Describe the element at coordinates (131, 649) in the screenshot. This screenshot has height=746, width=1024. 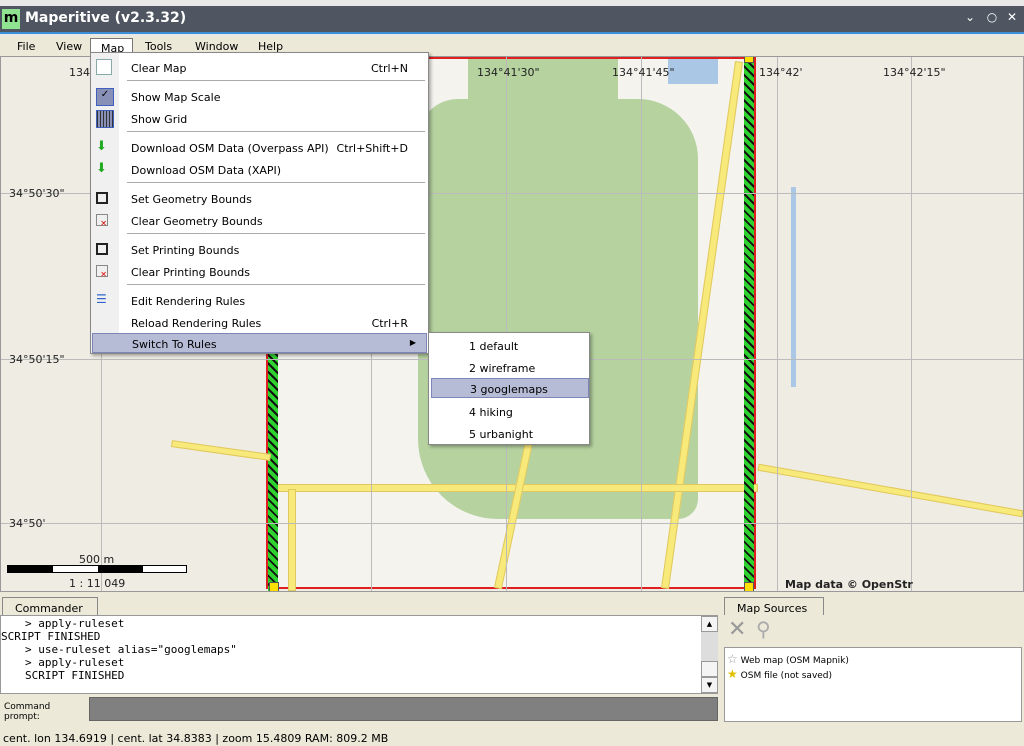
I see `console-line: > use-ruleset alias="googlemaps"` at that location.